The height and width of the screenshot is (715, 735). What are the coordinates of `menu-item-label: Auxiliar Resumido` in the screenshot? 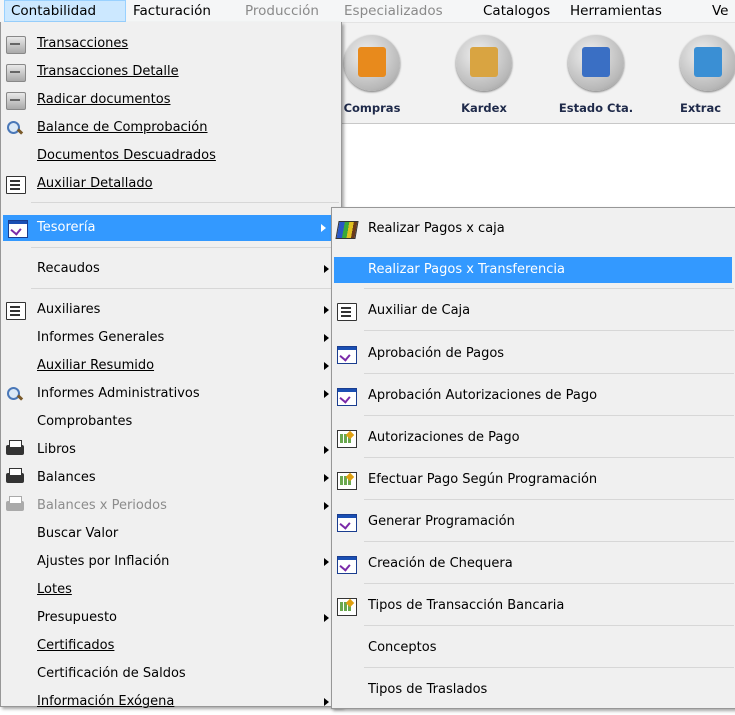 It's located at (96, 365).